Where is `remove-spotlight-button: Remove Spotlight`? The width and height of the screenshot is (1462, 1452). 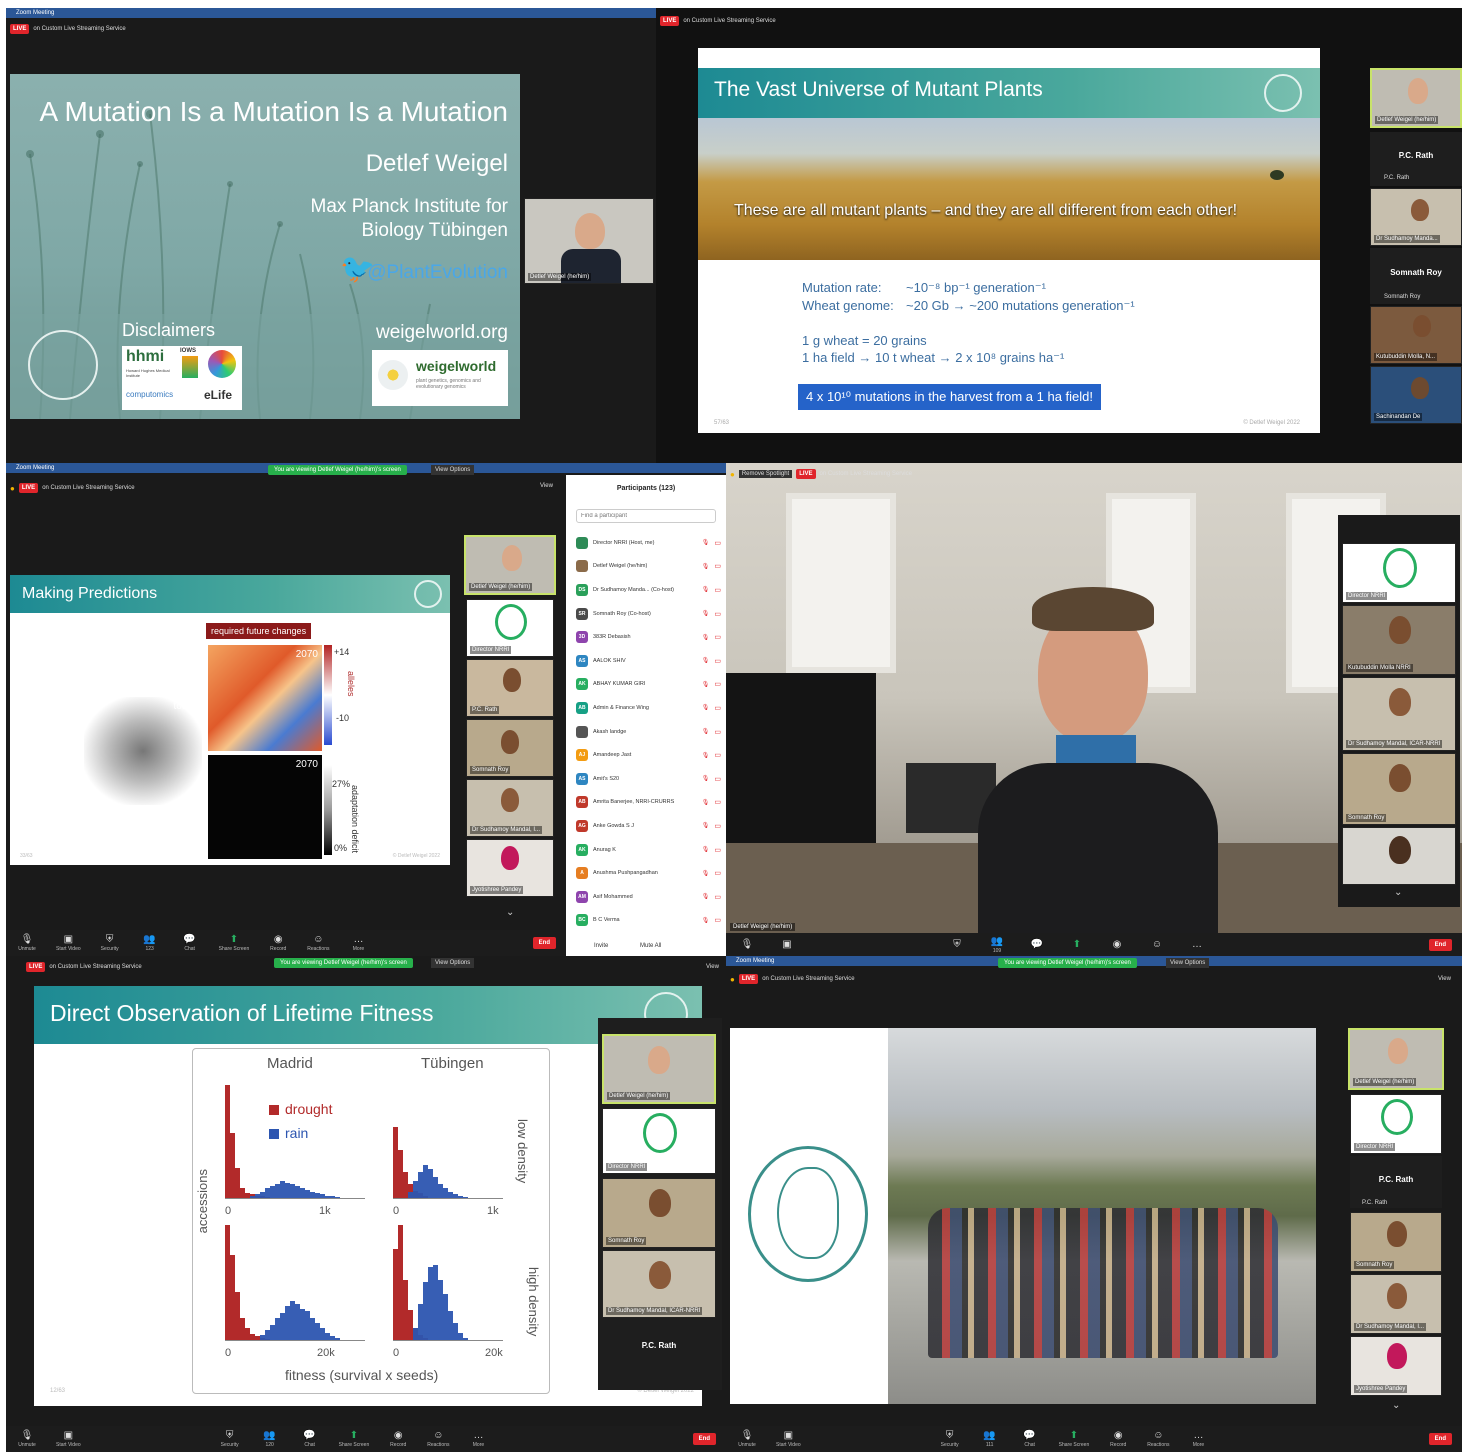
remove-spotlight-button: Remove Spotlight is located at coordinates (765, 474).